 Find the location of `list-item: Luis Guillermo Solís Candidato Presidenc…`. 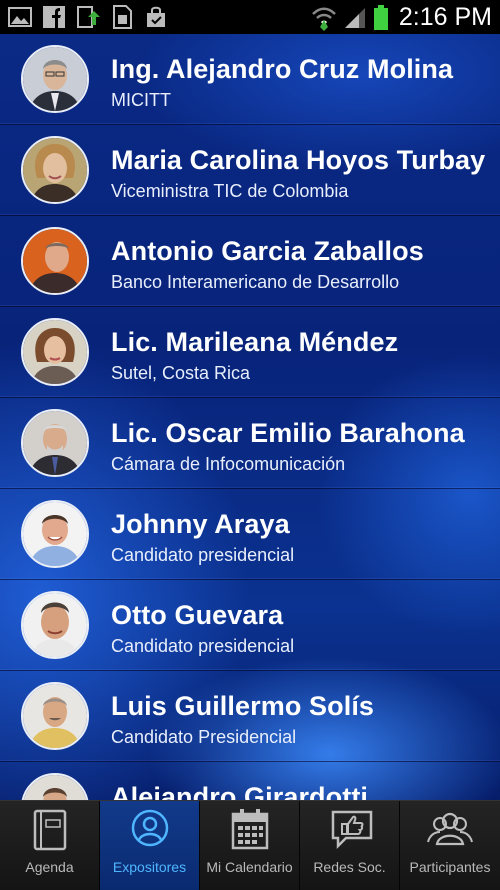

list-item: Luis Guillermo Solís Candidato Presidenc… is located at coordinates (250, 716).